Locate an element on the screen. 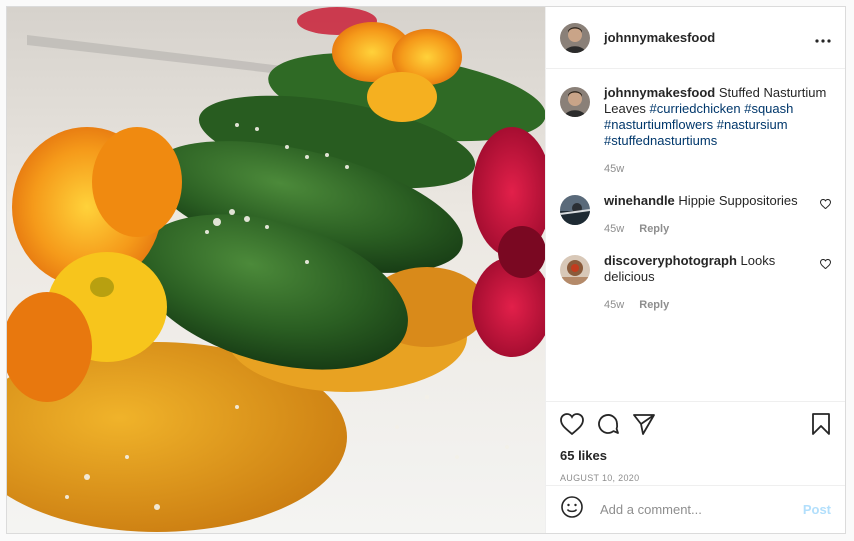 The image size is (854, 541). likes-count: 65 likes is located at coordinates (695, 455).